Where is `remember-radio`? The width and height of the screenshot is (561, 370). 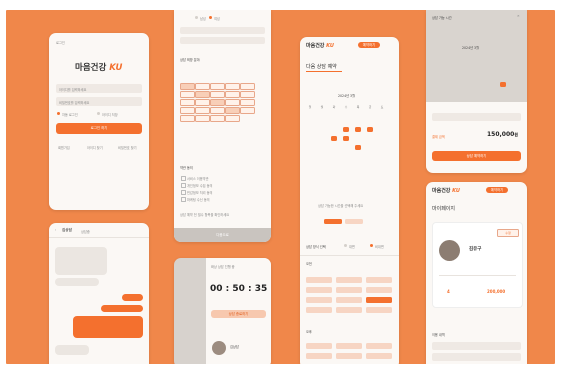 remember-radio is located at coordinates (58, 113).